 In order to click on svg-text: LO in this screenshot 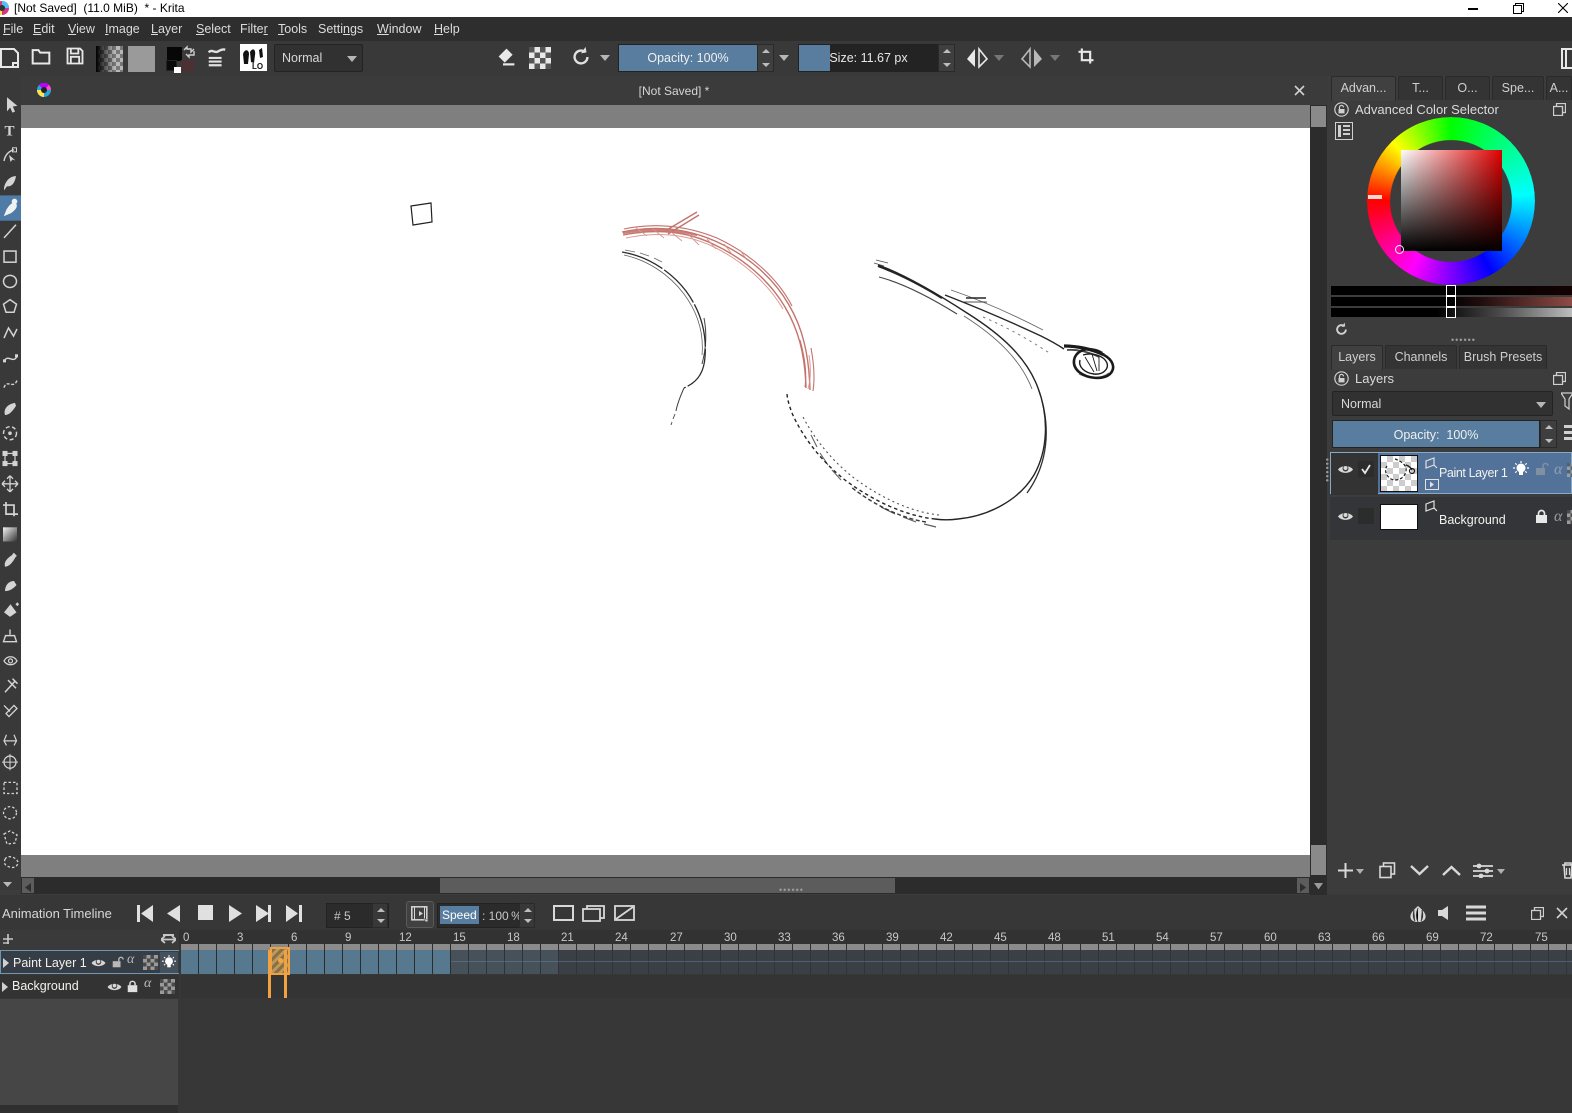, I will do `click(257, 66)`.